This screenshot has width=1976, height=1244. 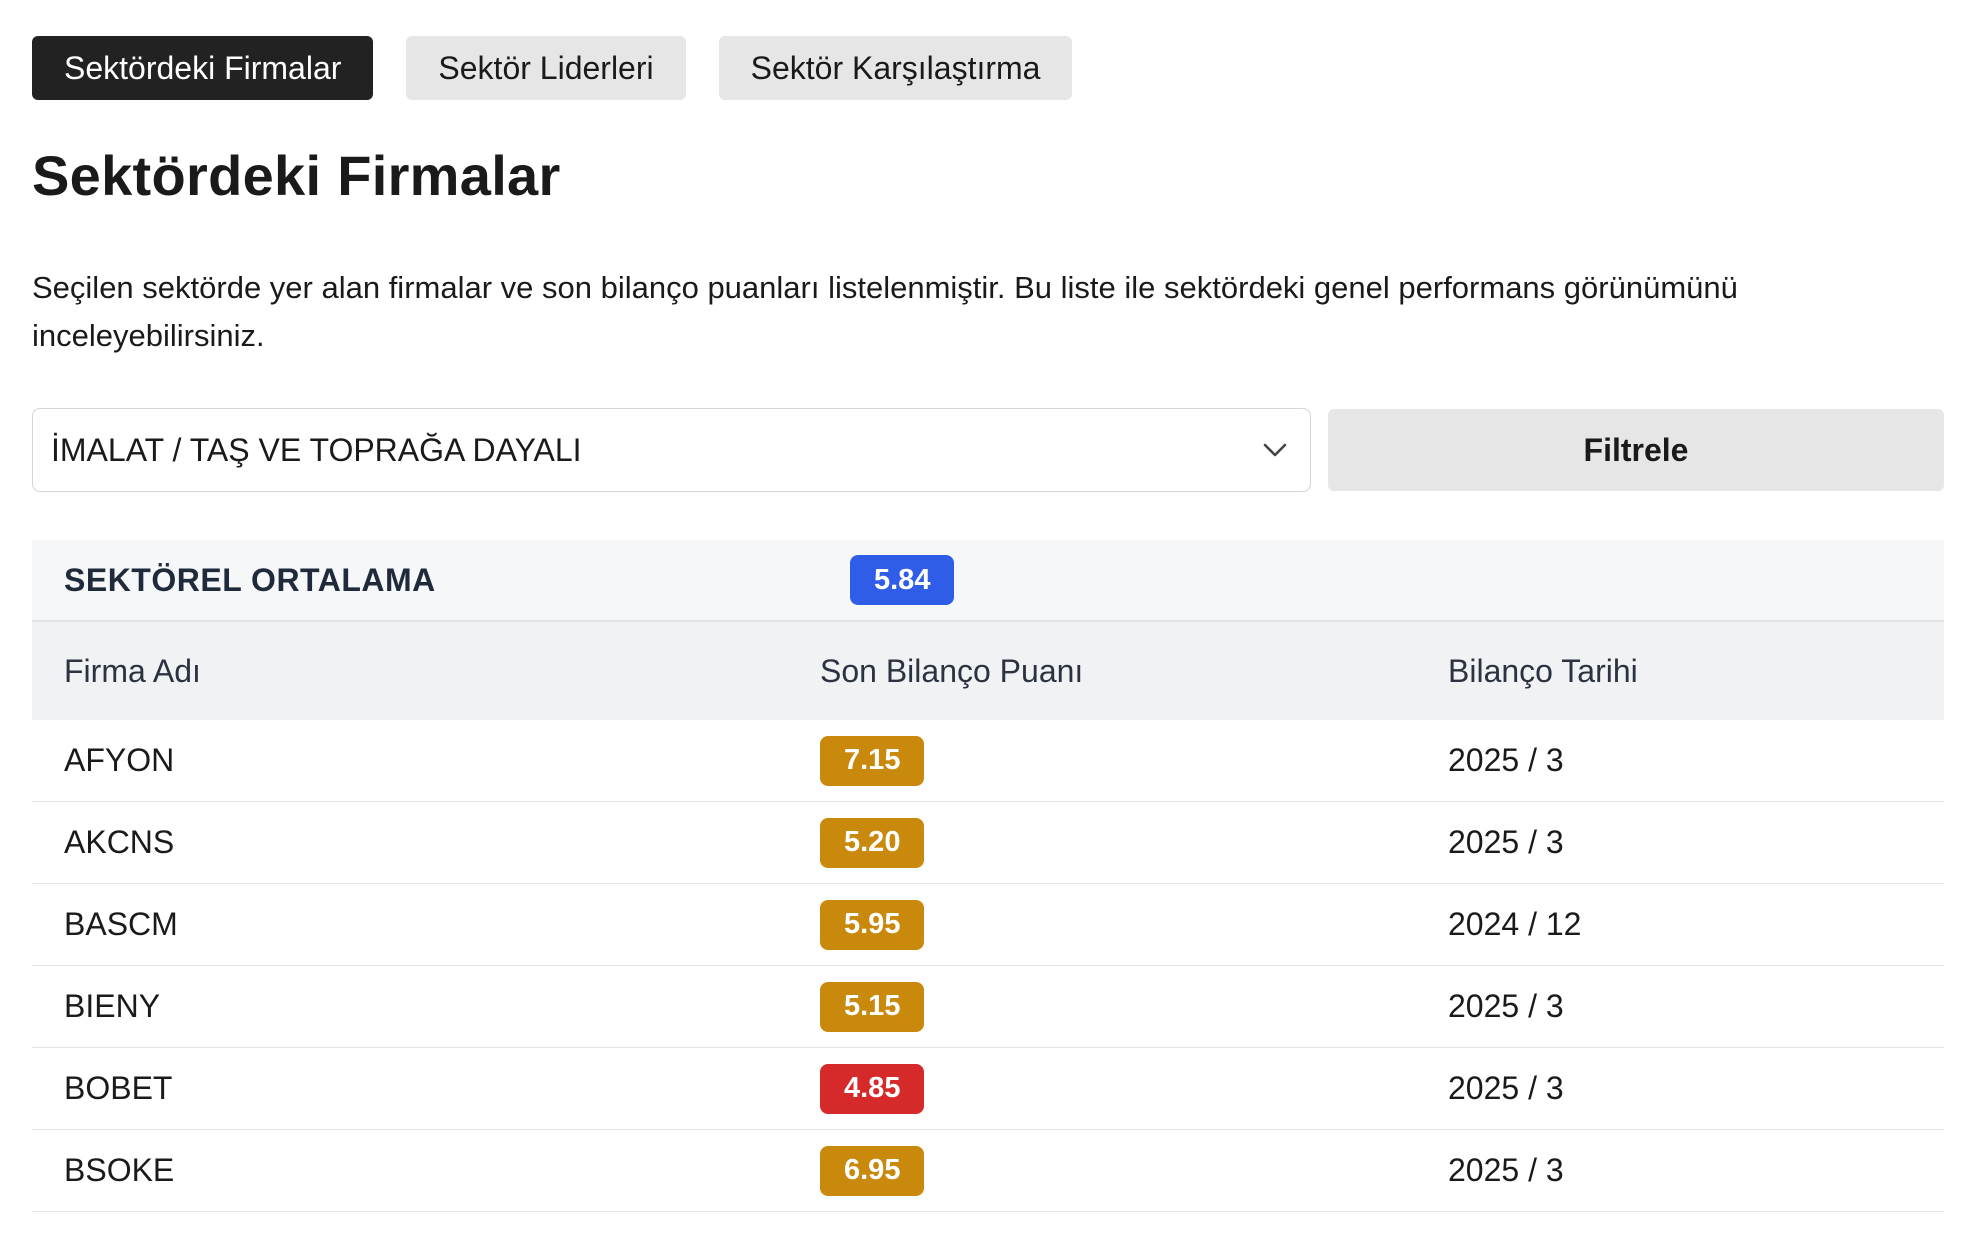 What do you see at coordinates (671, 450) in the screenshot?
I see `sector-select: İMALAT / TAŞ VE TOPRAĞA DAYALI` at bounding box center [671, 450].